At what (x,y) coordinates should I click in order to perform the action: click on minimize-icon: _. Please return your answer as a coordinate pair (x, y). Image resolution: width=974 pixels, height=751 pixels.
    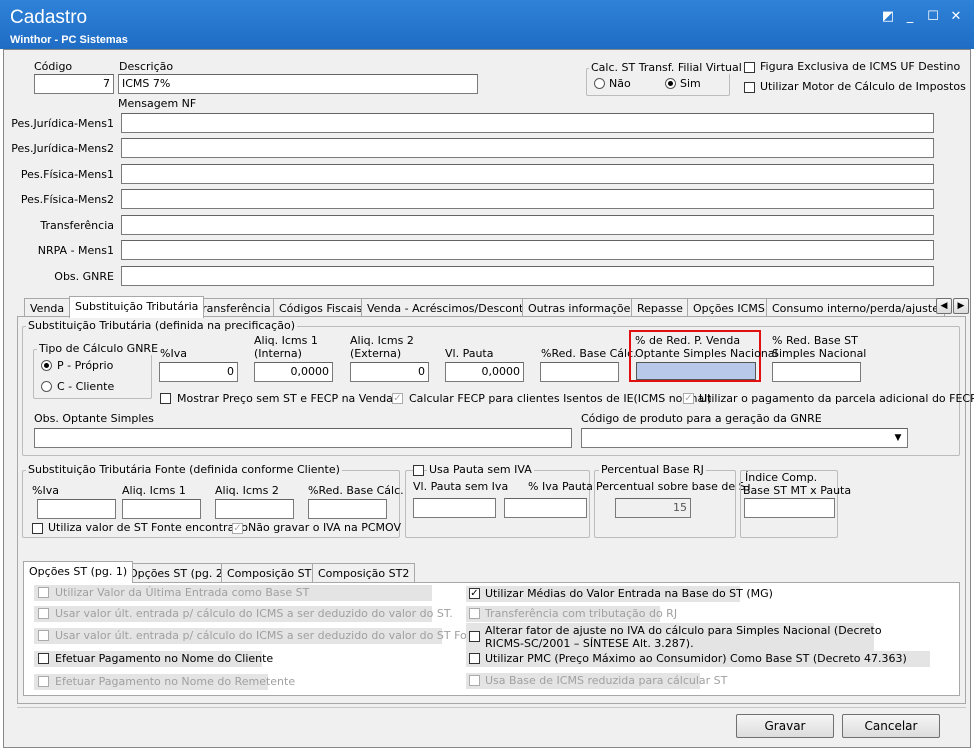
    Looking at the image, I should click on (910, 16).